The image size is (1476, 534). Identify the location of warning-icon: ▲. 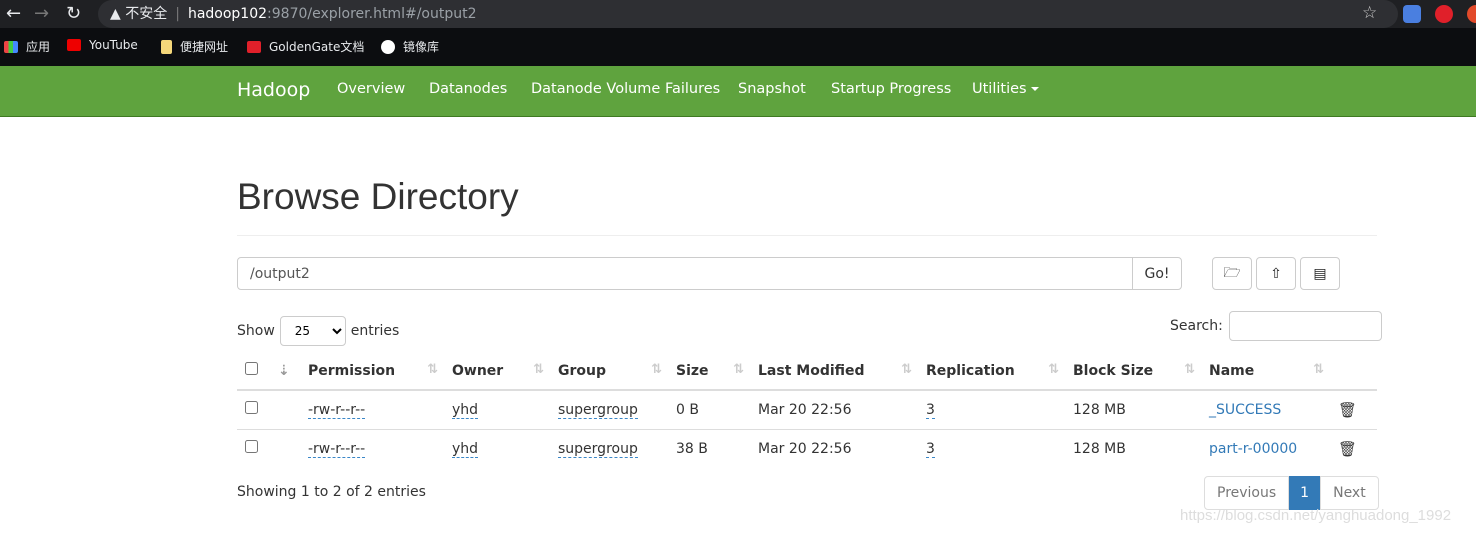
(115, 14).